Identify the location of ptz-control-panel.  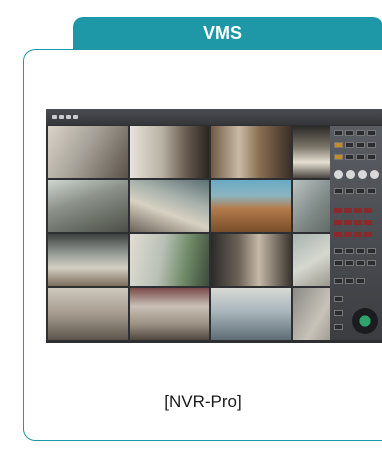
(356, 233).